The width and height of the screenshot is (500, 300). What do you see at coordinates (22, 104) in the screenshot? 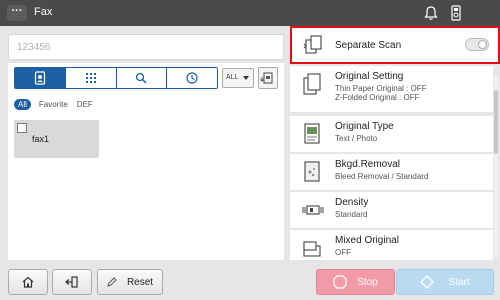
I see `filter-all: All` at bounding box center [22, 104].